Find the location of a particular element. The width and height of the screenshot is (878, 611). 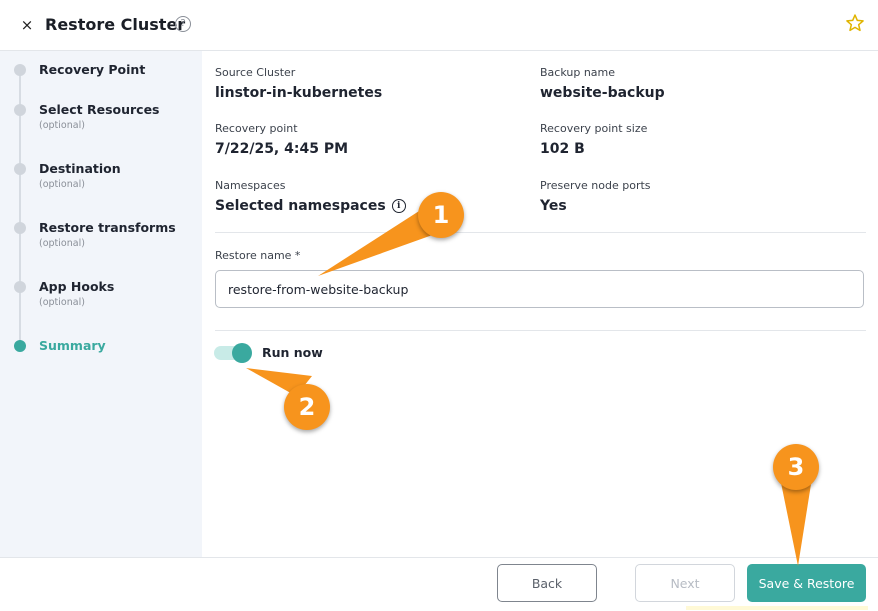

step-label: Select Resources is located at coordinates (99, 109).